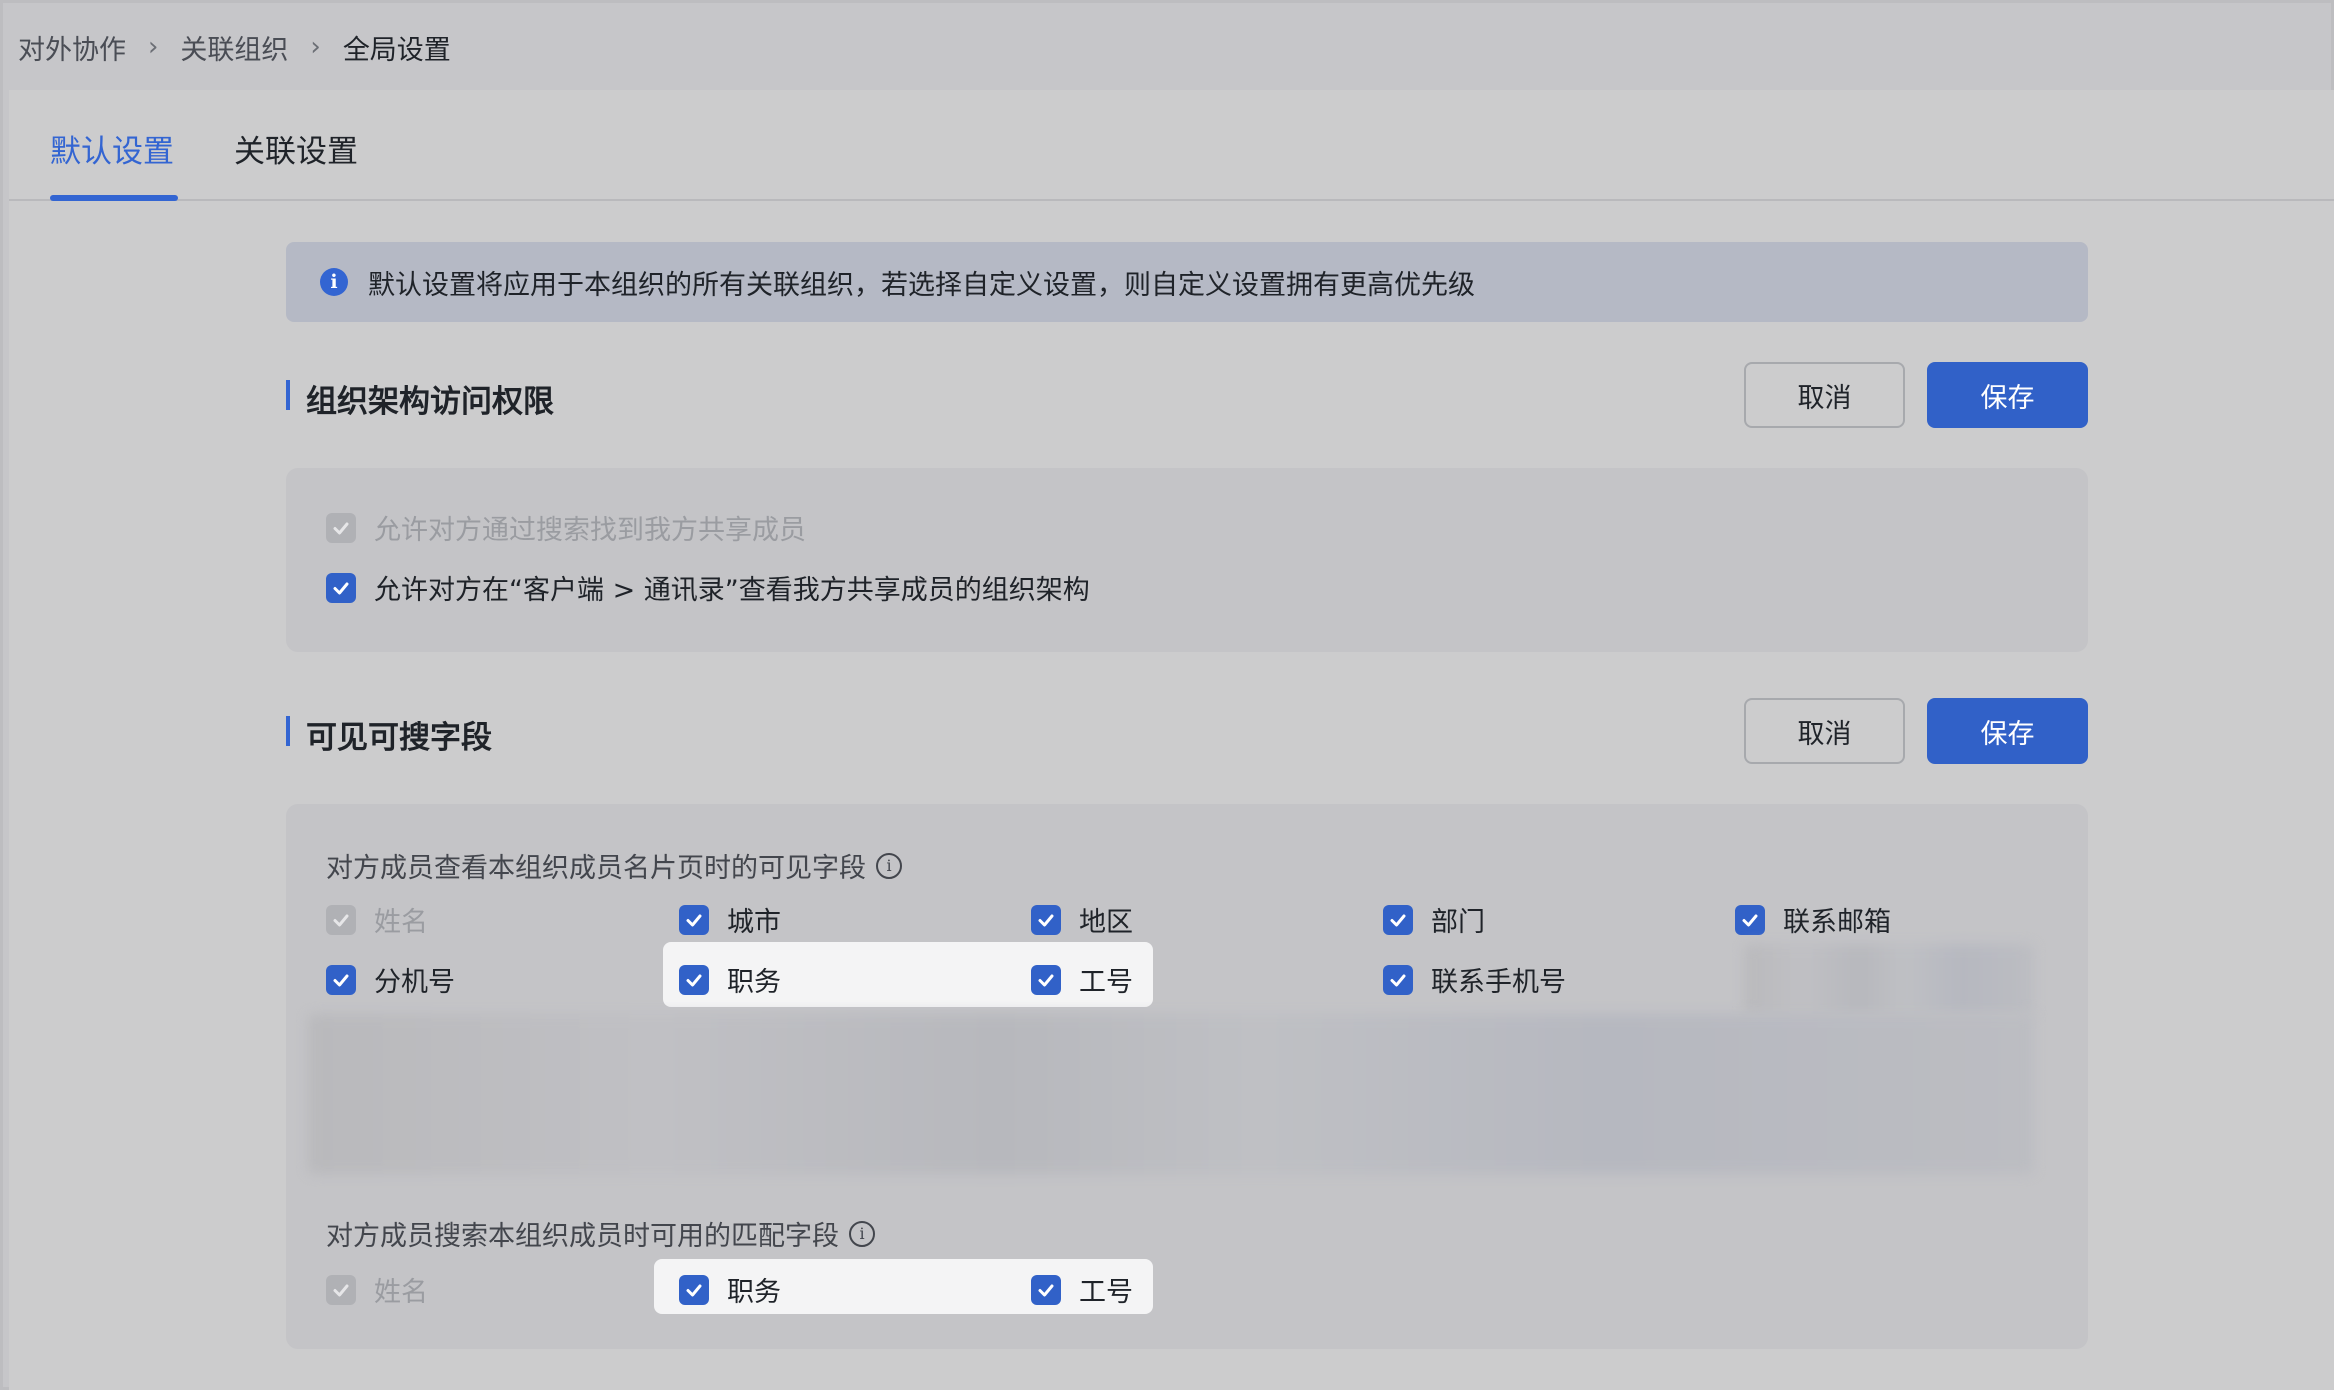 The width and height of the screenshot is (2334, 1390). I want to click on section-visible-fields-header: 可见可搜字段 取消 保存, so click(1187, 731).